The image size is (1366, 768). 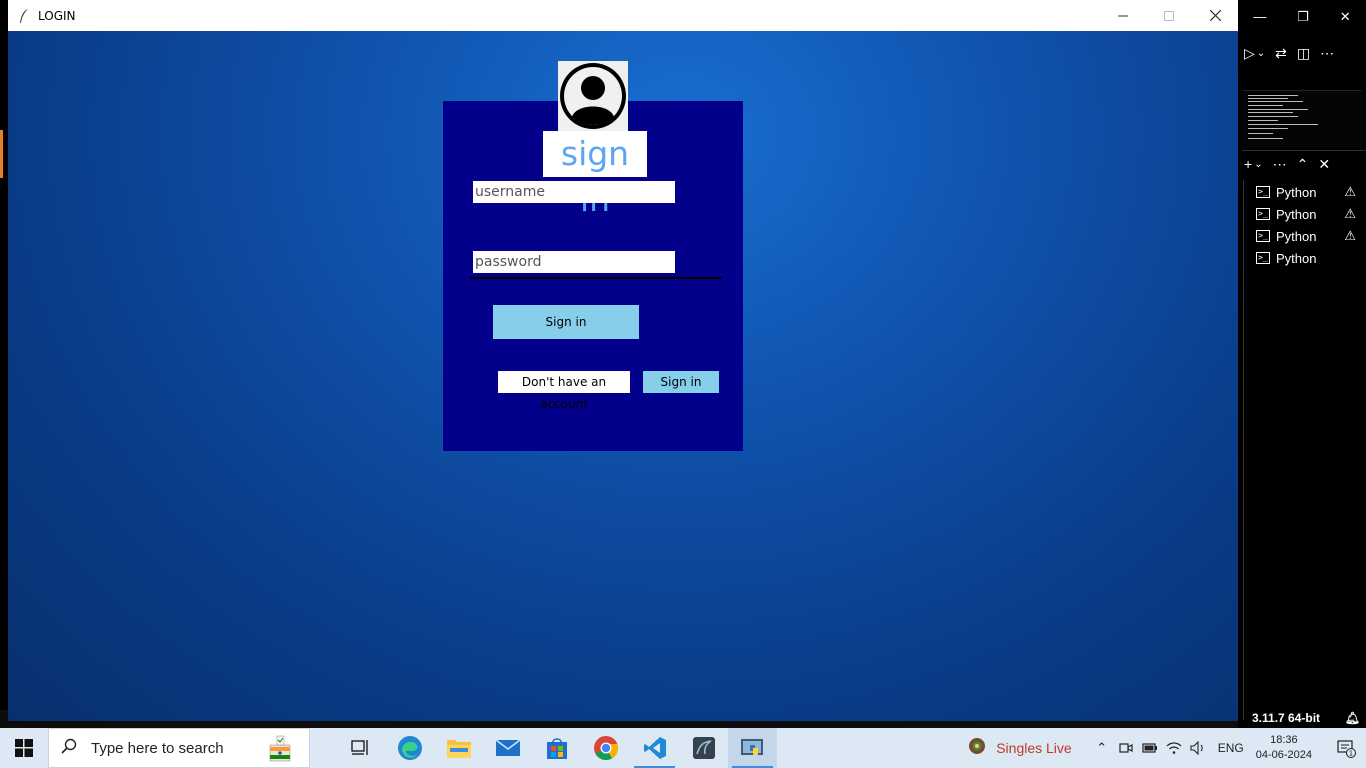 What do you see at coordinates (1345, 17) in the screenshot?
I see `close-icon: ✕` at bounding box center [1345, 17].